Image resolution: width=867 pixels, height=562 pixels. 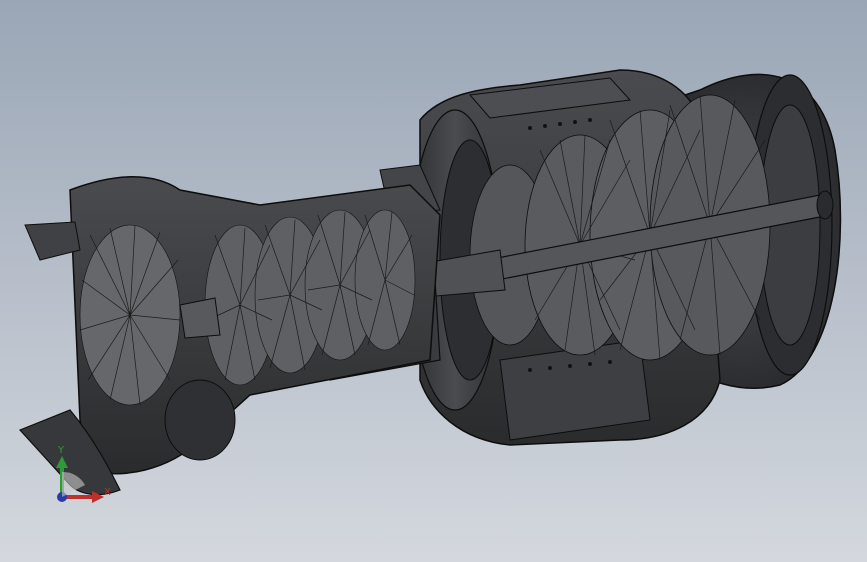 I want to click on spinner-hub, so click(x=200, y=318).